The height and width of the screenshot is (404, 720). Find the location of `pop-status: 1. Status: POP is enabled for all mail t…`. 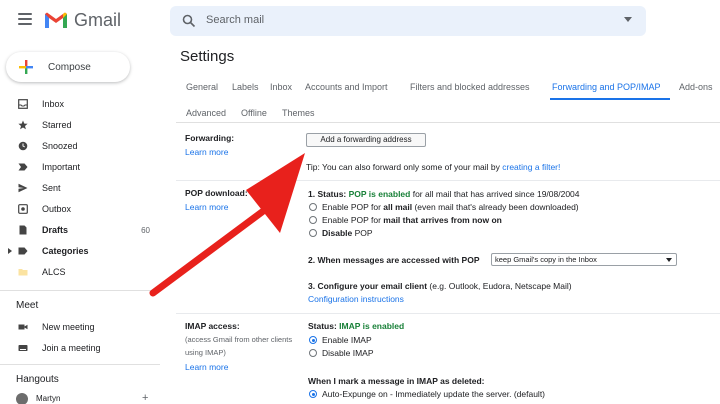

pop-status: 1. Status: POP is enabled for all mail t… is located at coordinates (444, 194).